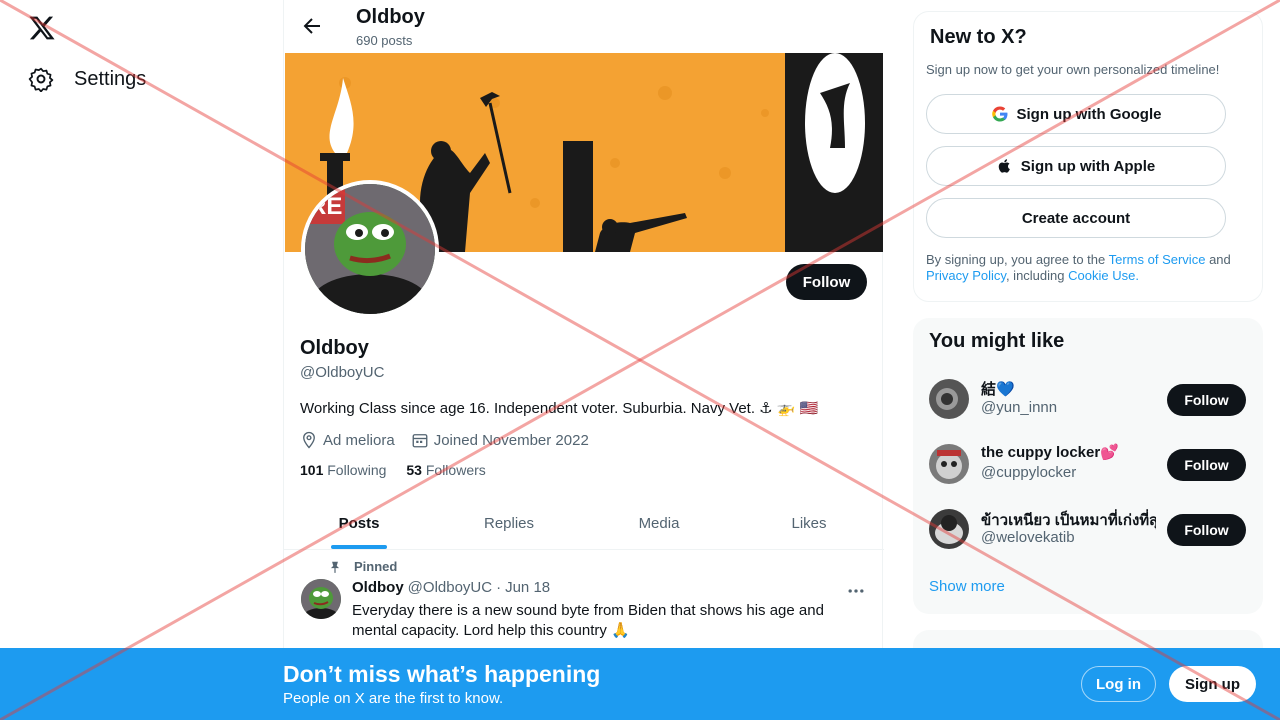 Image resolution: width=1280 pixels, height=720 pixels. I want to click on signup-card-title: New to X?, so click(978, 37).